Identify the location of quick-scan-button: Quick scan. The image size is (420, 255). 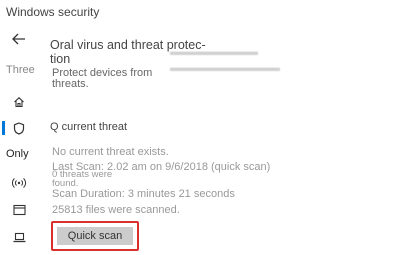
(95, 236).